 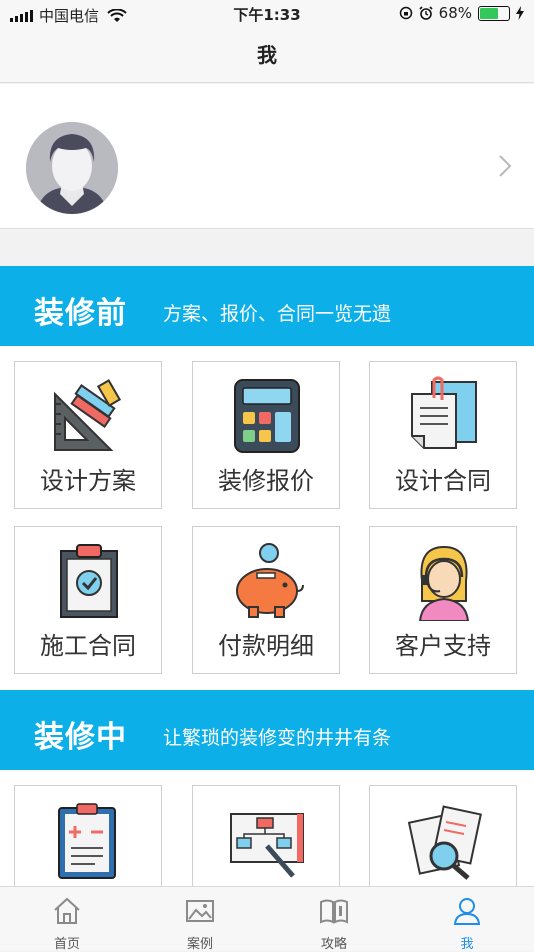 I want to click on chevron-right-icon, so click(x=505, y=166).